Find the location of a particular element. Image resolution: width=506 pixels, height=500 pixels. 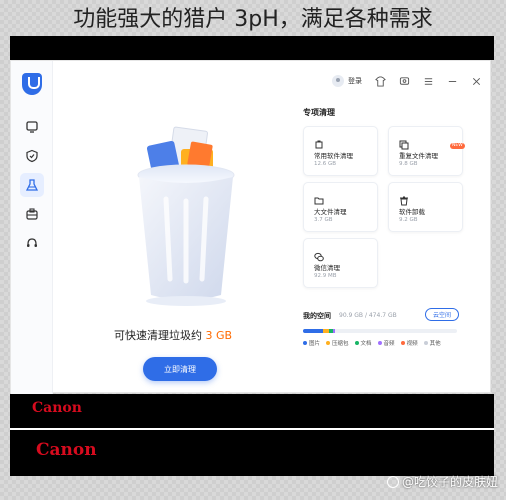

minimize-button is located at coordinates (452, 81).